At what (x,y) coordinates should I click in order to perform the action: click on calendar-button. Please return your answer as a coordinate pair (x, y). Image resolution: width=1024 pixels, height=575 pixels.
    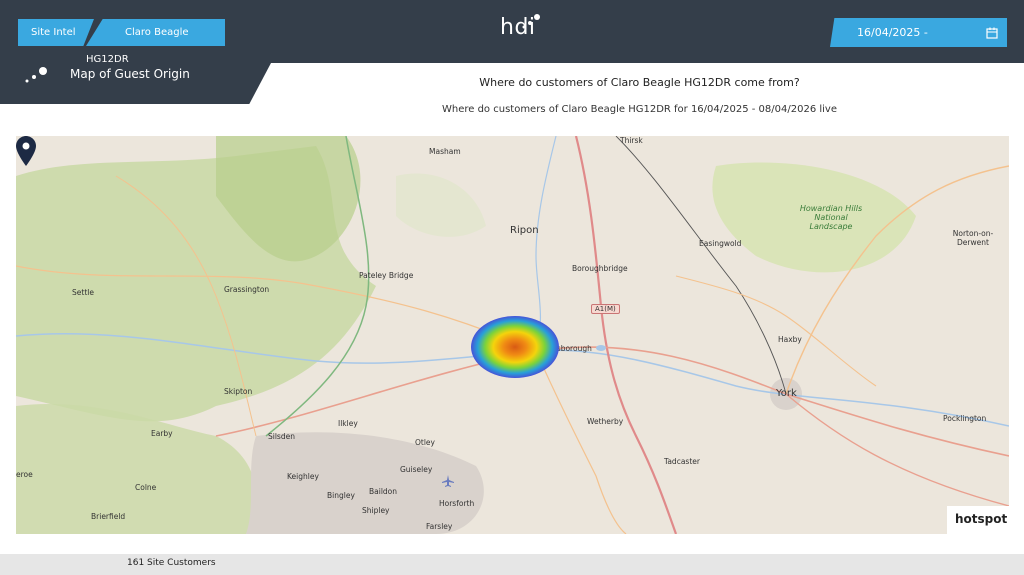
    Looking at the image, I should click on (991, 32).